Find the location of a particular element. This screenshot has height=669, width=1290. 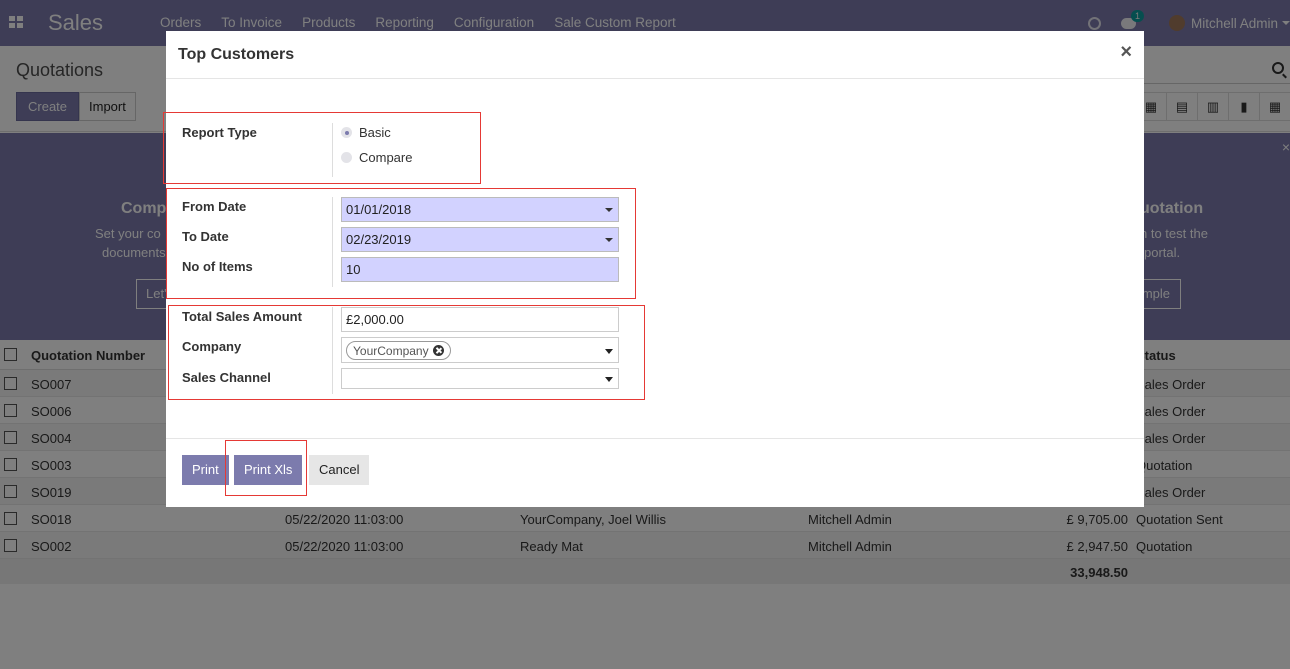

radio-basic: Basic is located at coordinates (366, 132).